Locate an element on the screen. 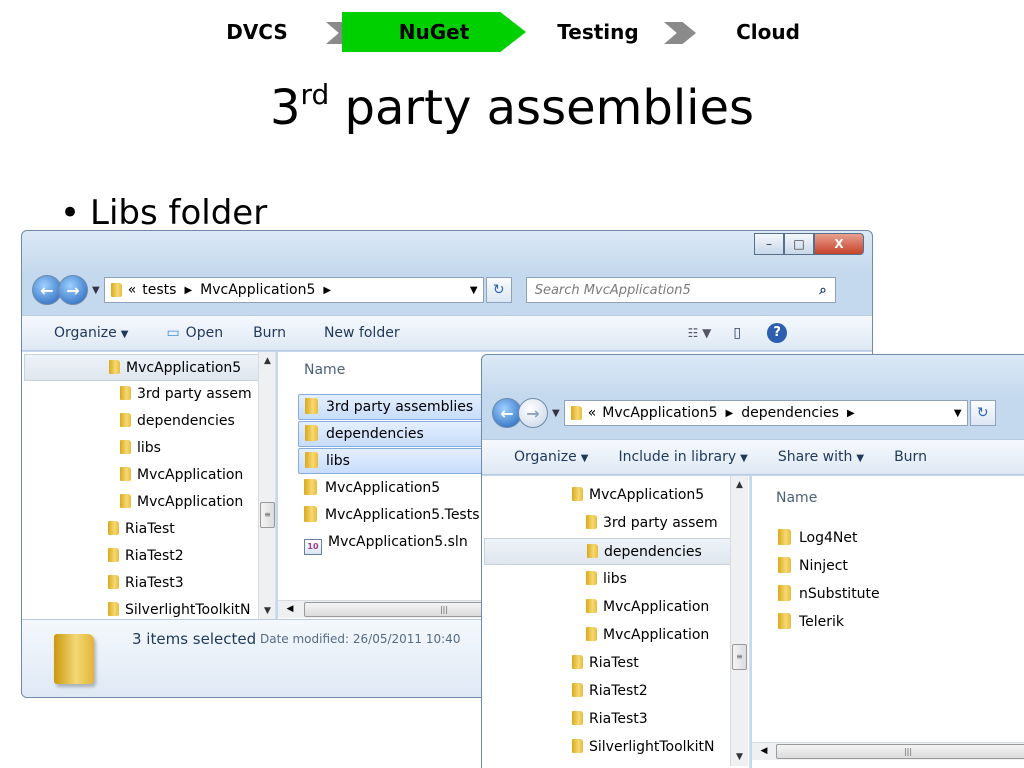  list-item: Log4Net is located at coordinates (815, 538).